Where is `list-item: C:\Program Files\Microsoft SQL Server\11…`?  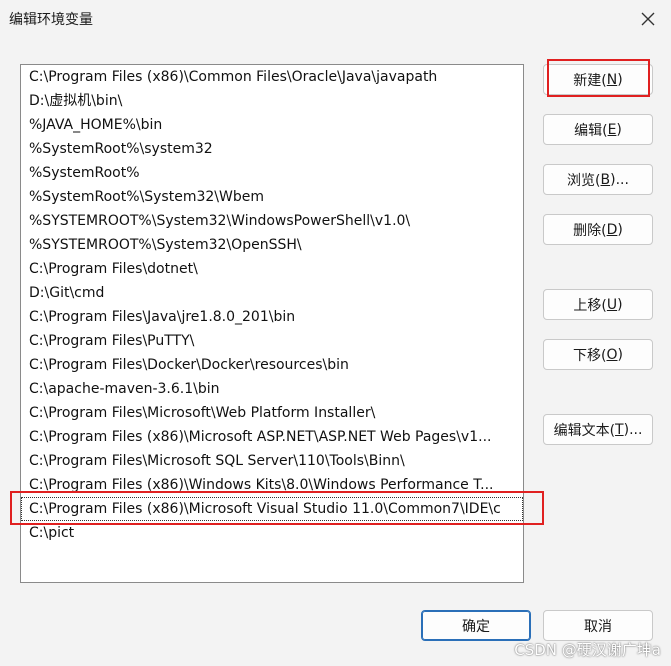
list-item: C:\Program Files\Microsoft SQL Server\11… is located at coordinates (272, 461).